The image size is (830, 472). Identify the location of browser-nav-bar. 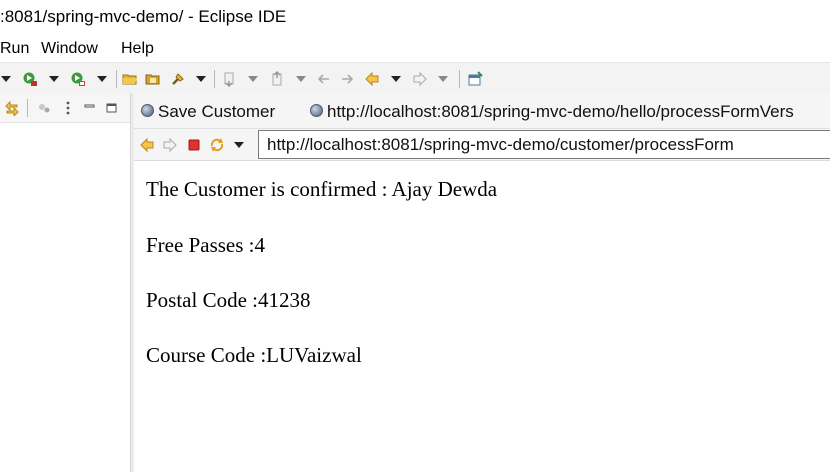
(482, 145).